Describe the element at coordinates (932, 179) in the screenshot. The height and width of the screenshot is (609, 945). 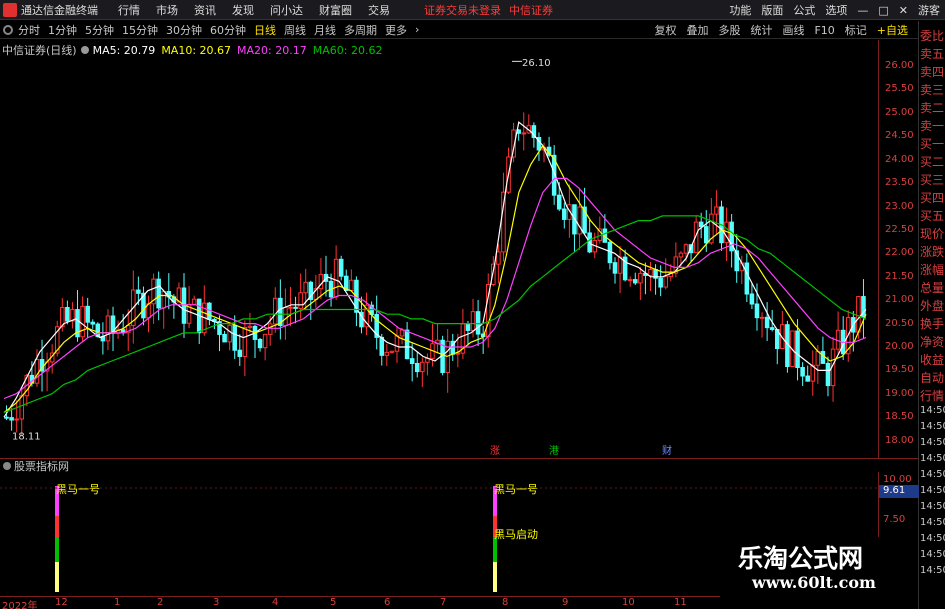
I see `side-panel-item: 买三` at that location.